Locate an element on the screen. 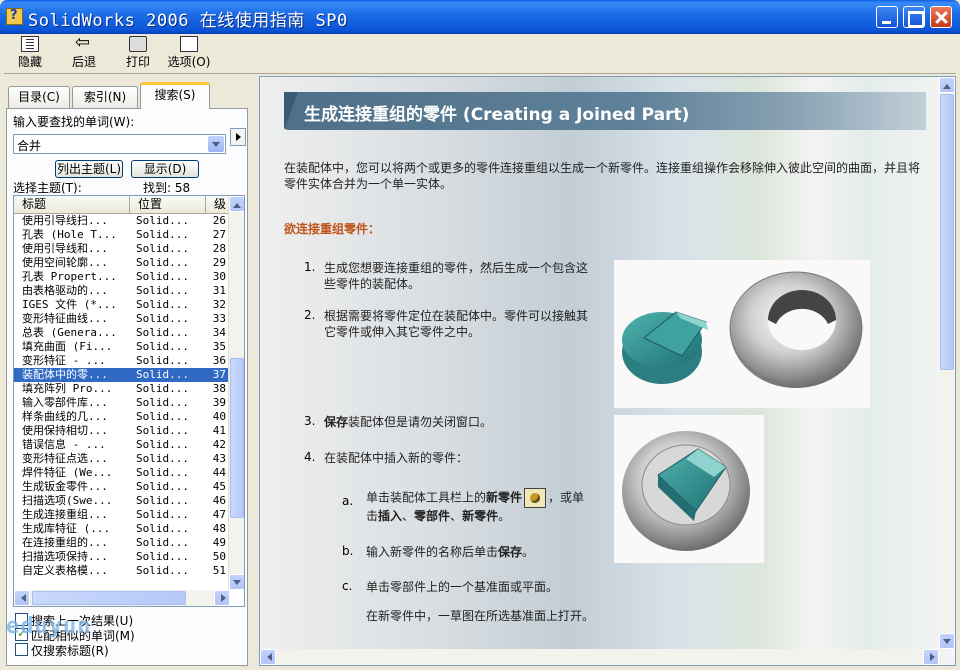 This screenshot has height=670, width=960. figure-separate-parts is located at coordinates (742, 334).